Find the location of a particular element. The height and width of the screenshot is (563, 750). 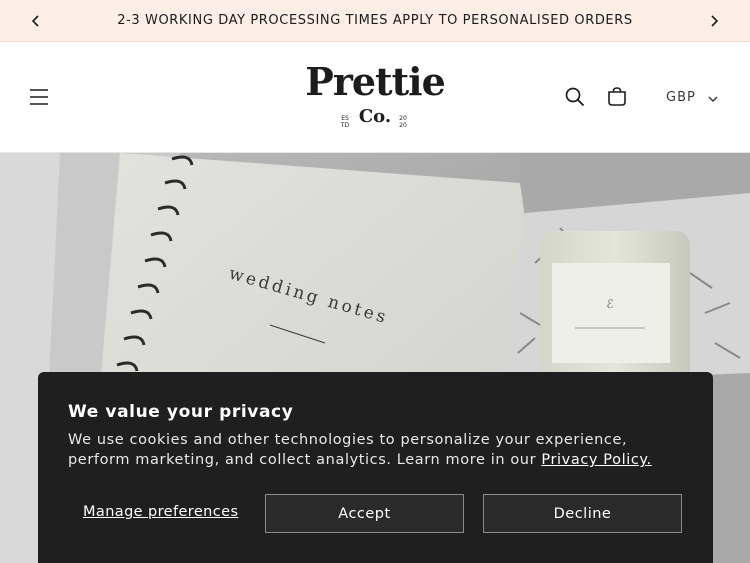

chevron-right-icon is located at coordinates (714, 21).